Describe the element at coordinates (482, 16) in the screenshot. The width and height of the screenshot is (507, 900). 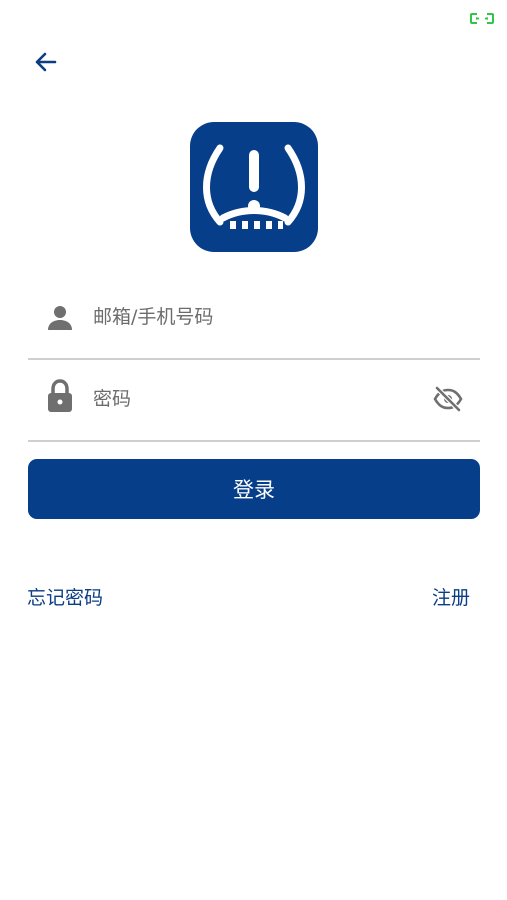
I see `battery-charging-icon` at that location.